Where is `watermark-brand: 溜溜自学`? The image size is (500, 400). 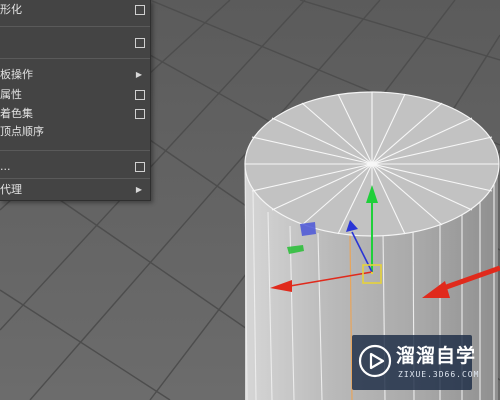 watermark-brand: 溜溜自学 is located at coordinates (436, 356).